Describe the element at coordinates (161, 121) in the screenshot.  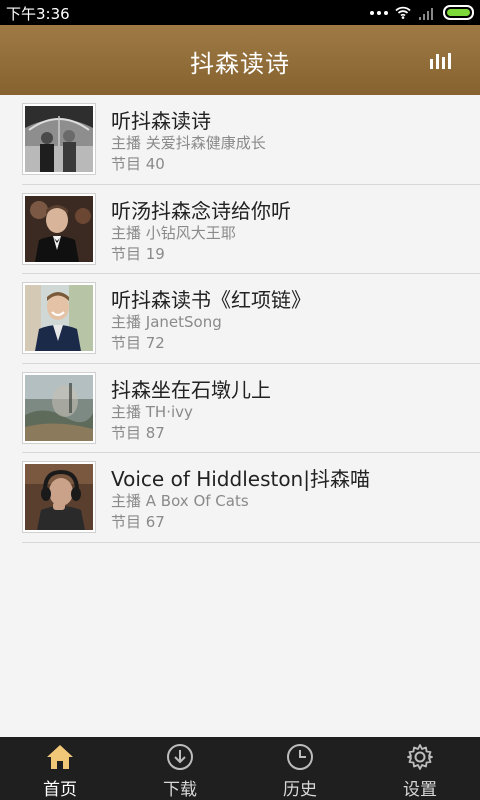
I see `item-title: 听抖森读诗` at that location.